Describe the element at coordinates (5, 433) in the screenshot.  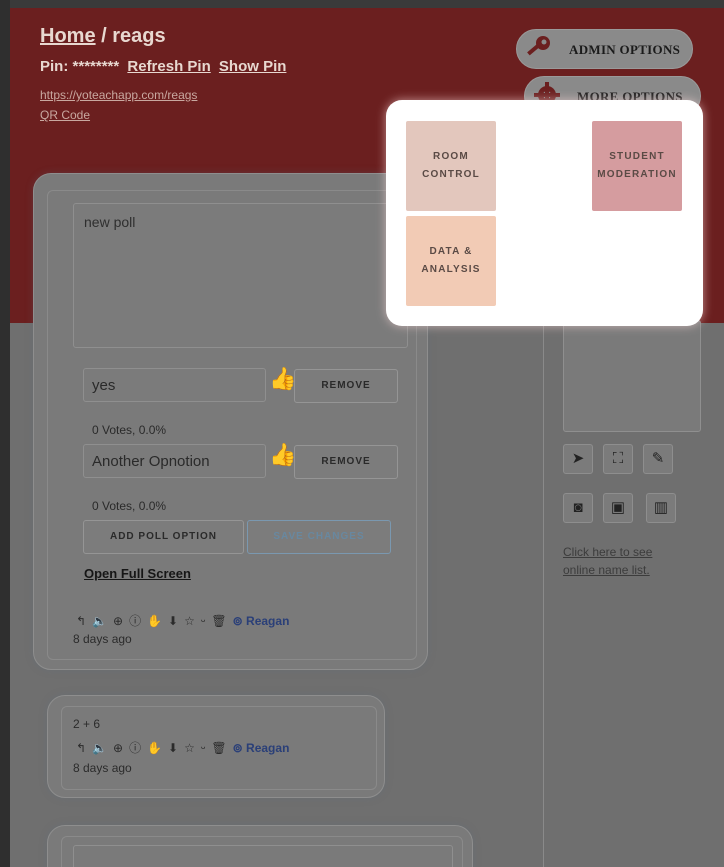
I see `window-left-edge` at that location.